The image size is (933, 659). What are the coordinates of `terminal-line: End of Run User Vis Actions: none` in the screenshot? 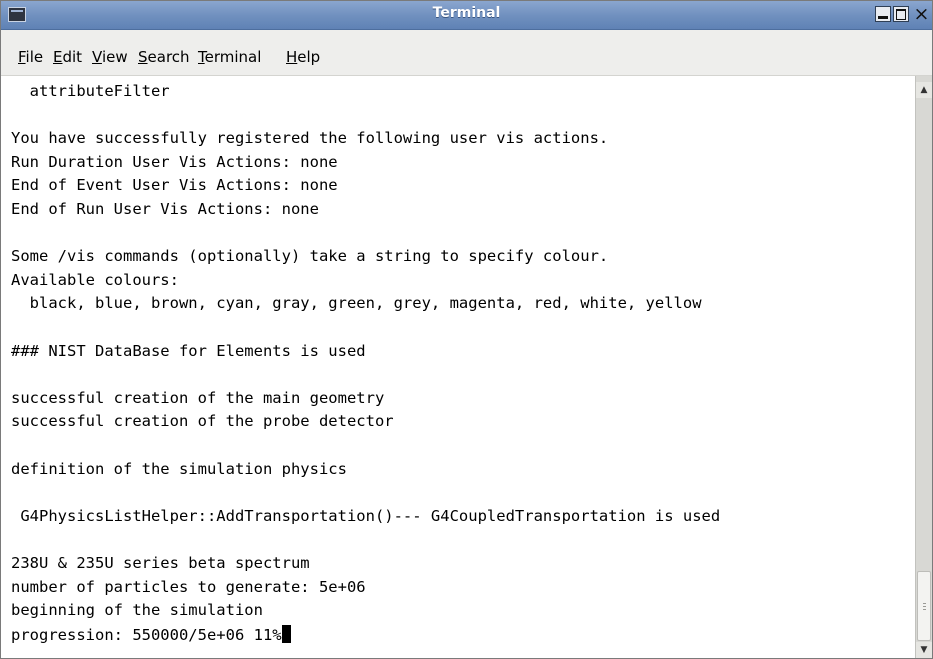 It's located at (165, 209).